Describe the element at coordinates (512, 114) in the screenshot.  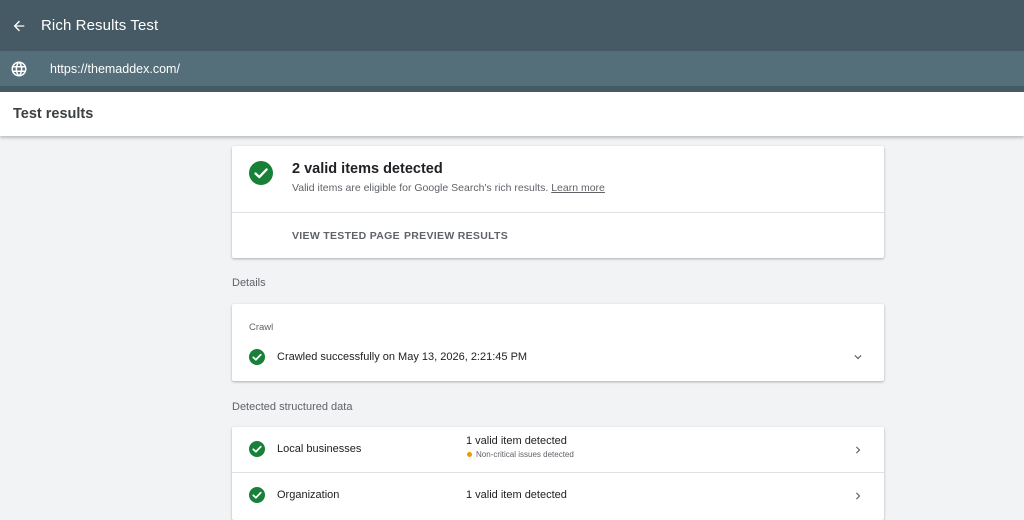
I see `results-header: Test results` at that location.